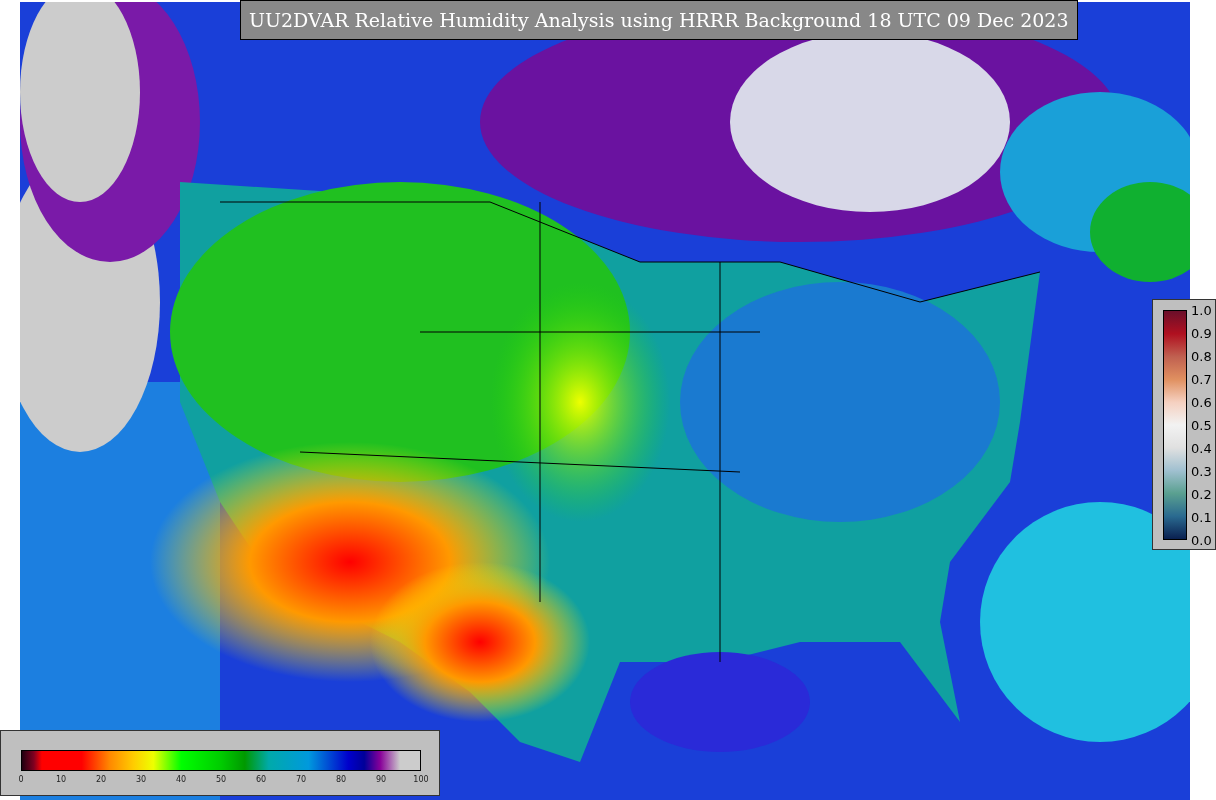  Describe the element at coordinates (301, 780) in the screenshot. I see `tick-label: 70` at that location.